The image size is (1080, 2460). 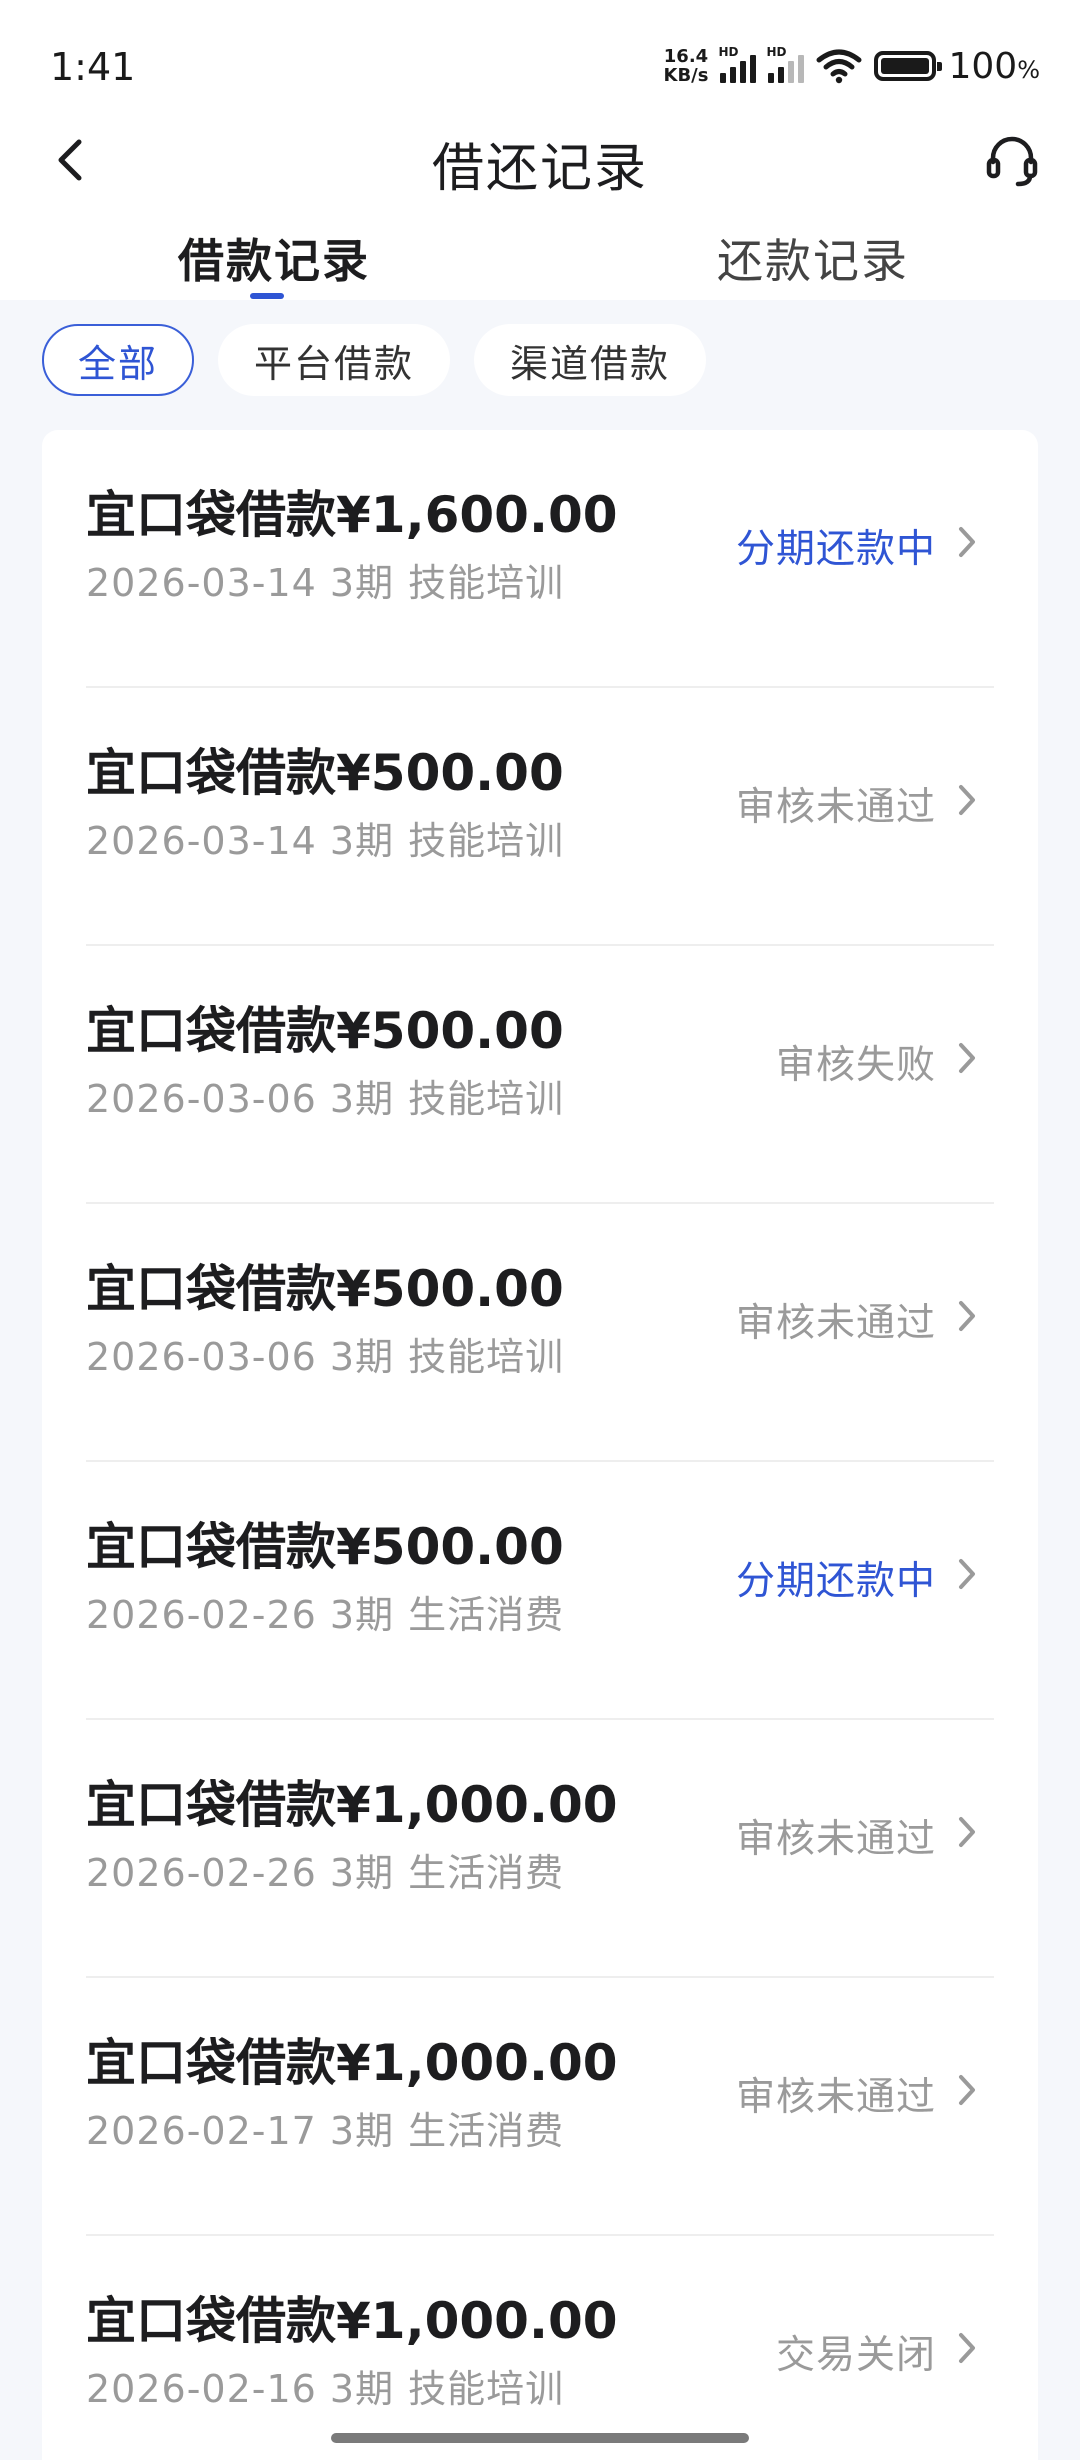 I want to click on header: 借还记录, so click(x=540, y=160).